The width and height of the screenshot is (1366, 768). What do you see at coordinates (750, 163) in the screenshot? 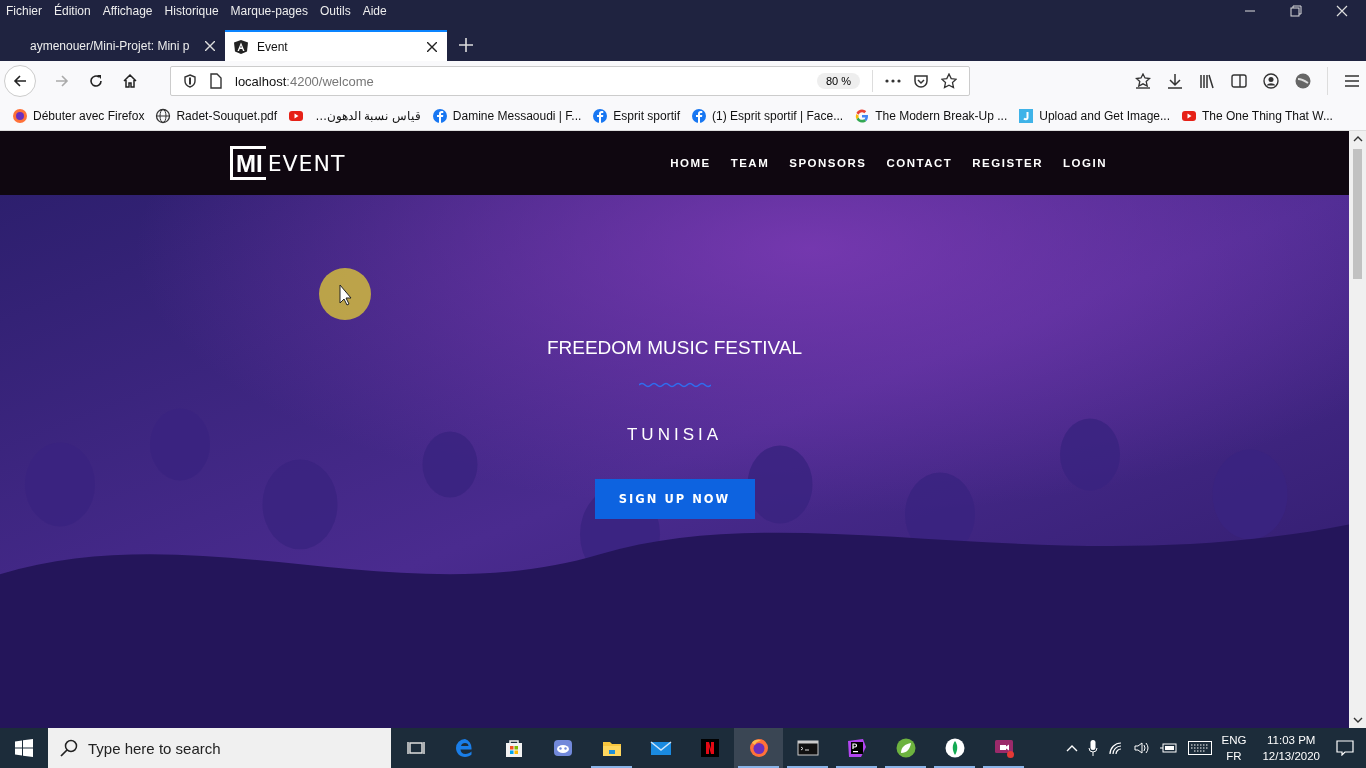
I see `nav-link: TEAM` at bounding box center [750, 163].